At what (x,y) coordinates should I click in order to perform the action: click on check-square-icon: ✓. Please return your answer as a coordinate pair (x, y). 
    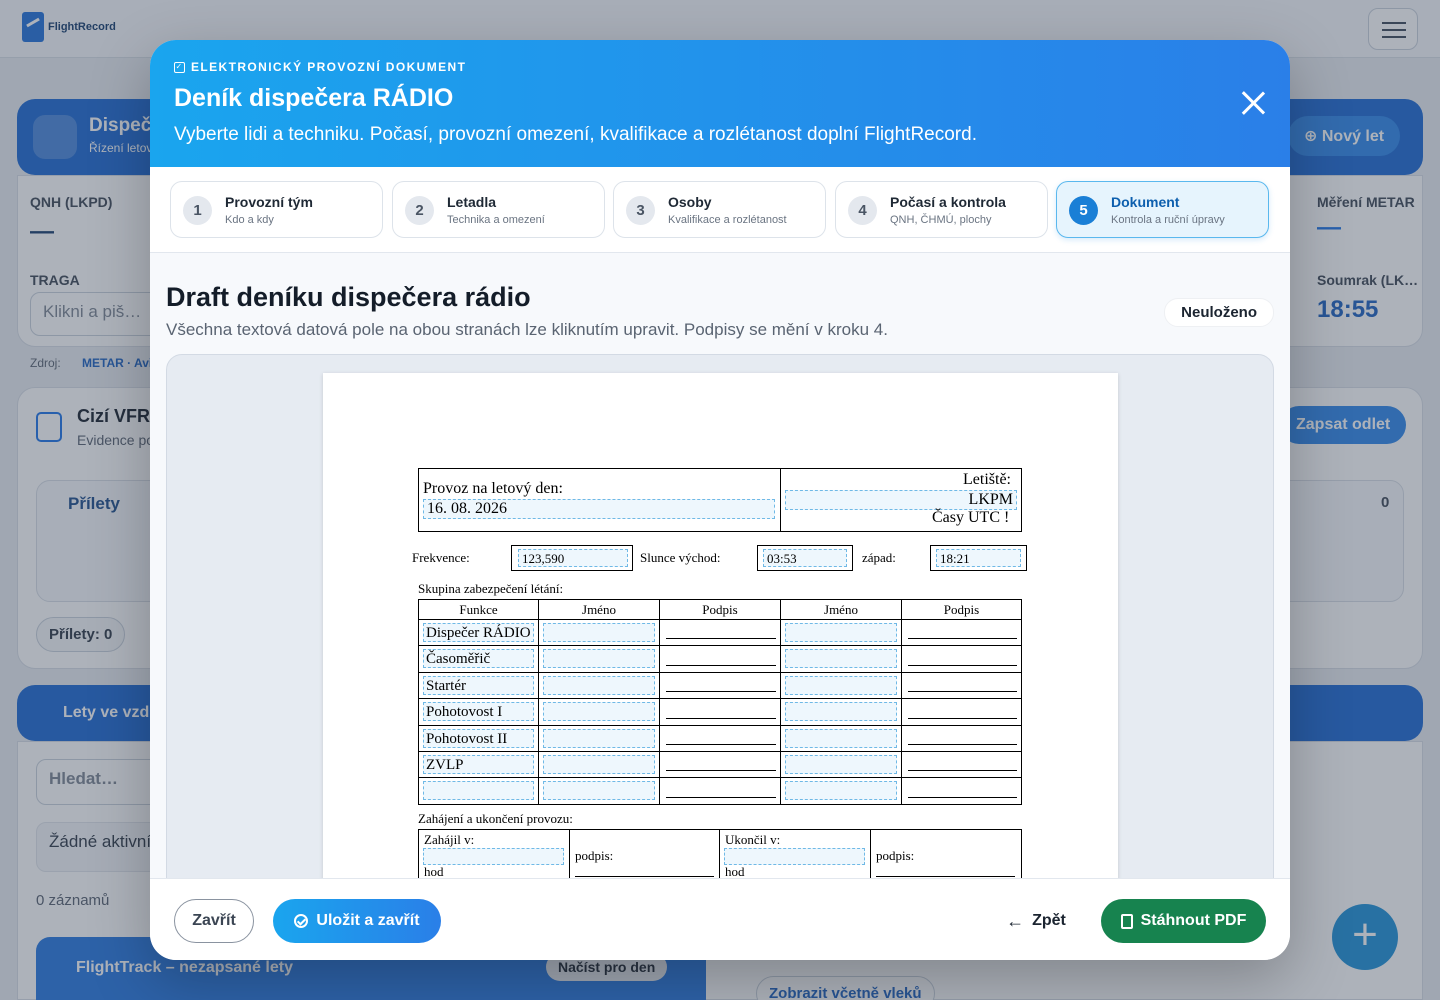
    Looking at the image, I should click on (179, 67).